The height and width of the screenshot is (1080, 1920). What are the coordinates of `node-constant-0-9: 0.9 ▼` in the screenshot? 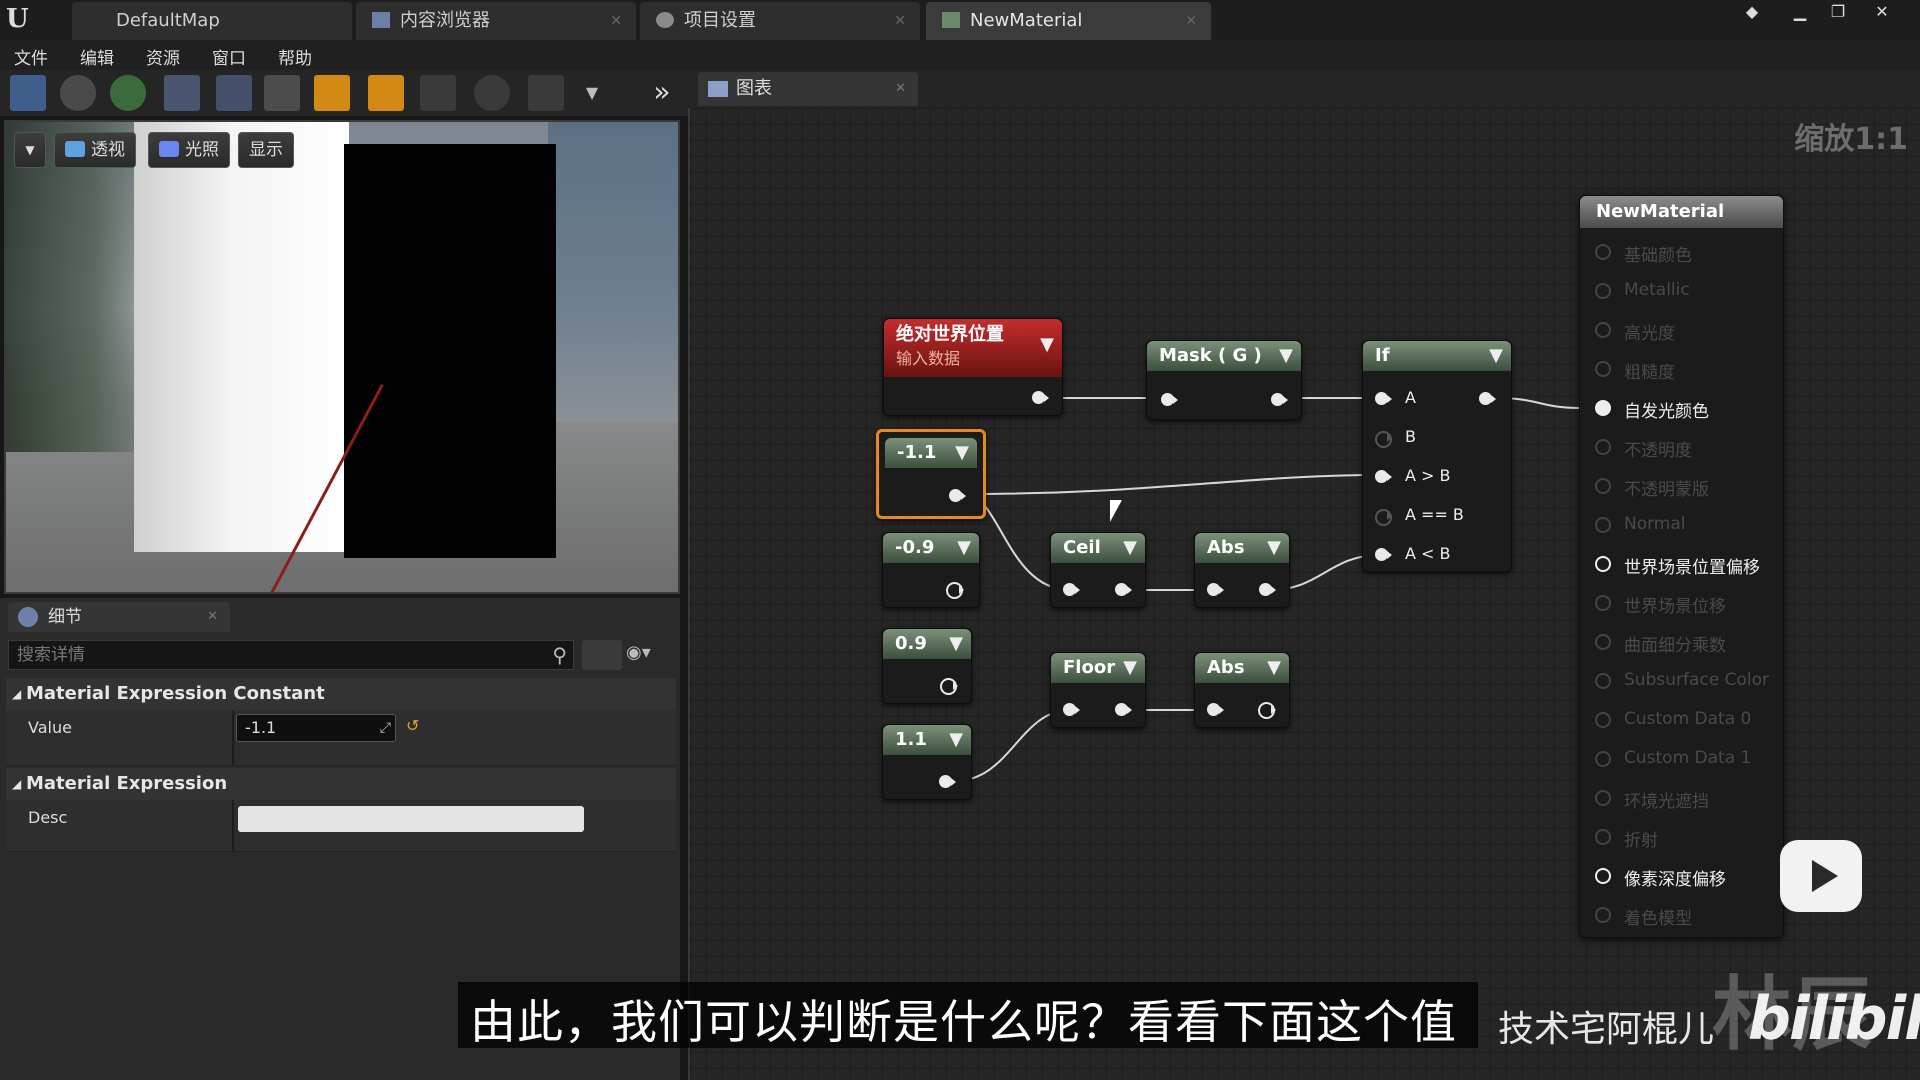 It's located at (927, 666).